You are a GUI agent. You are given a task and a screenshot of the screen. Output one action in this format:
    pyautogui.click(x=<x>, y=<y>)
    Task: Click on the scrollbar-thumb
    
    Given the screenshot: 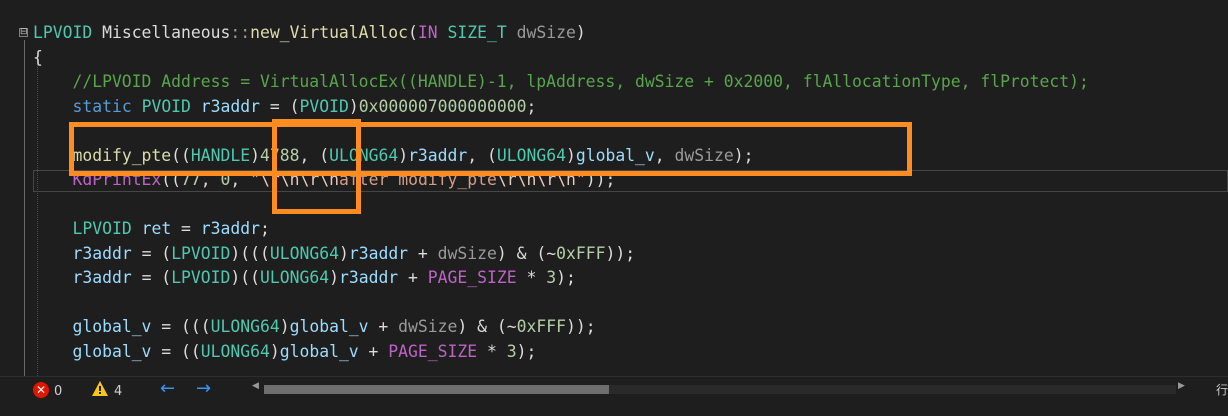 What is the action you would take?
    pyautogui.click(x=436, y=389)
    